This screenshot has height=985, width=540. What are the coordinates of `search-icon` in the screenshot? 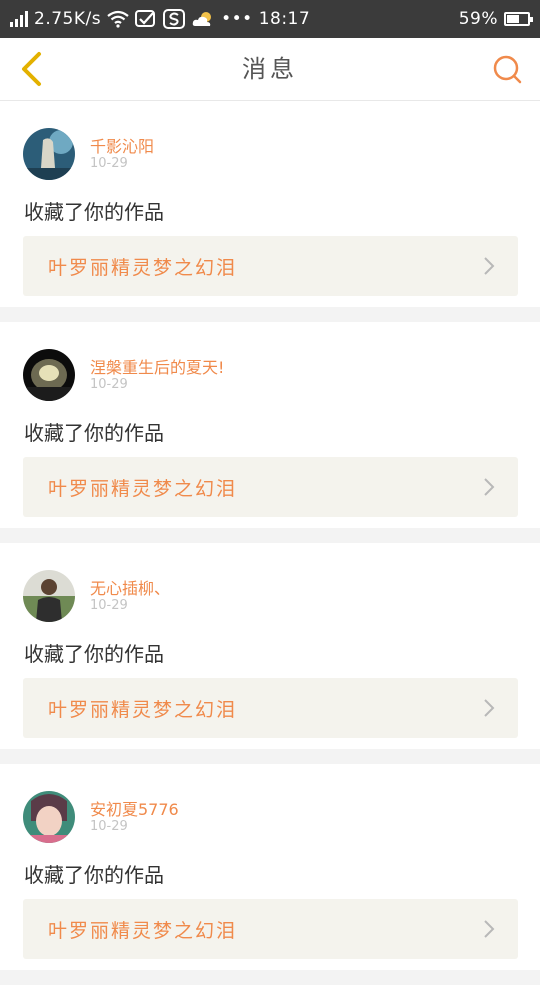 It's located at (507, 69).